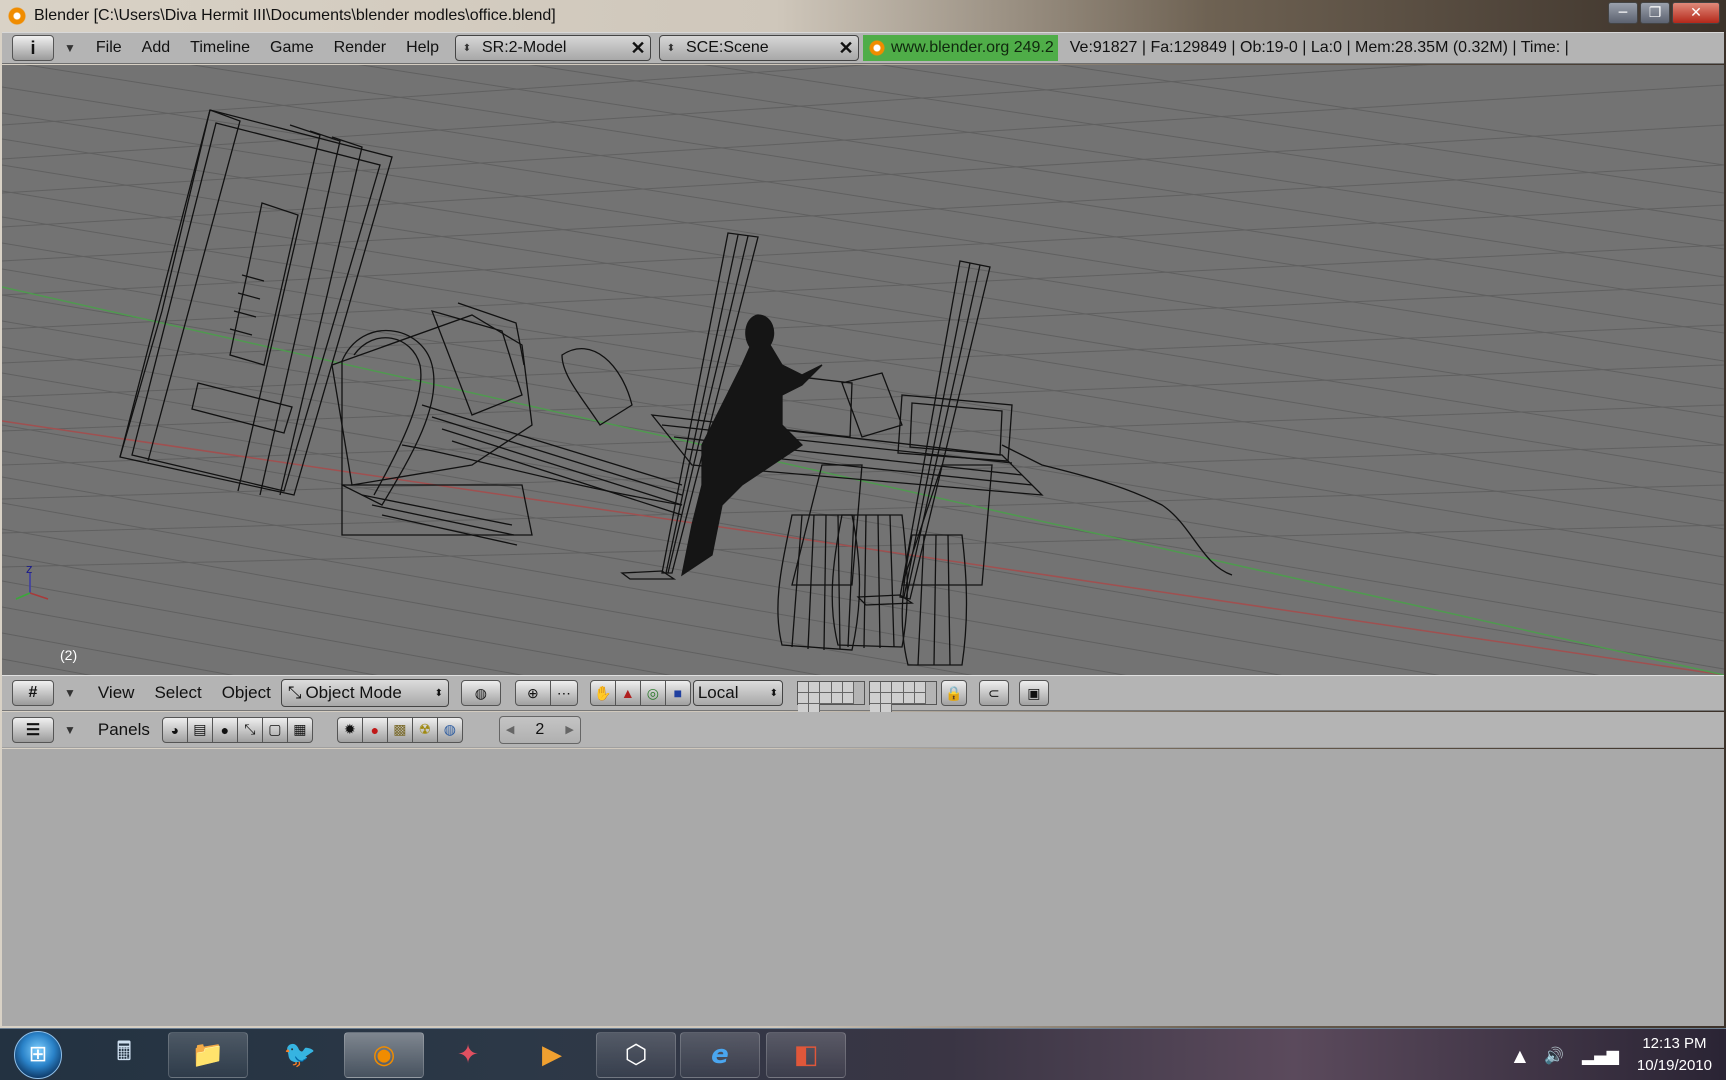 Image resolution: width=1726 pixels, height=1080 pixels. Describe the element at coordinates (116, 693) in the screenshot. I see `menu-view: View` at that location.